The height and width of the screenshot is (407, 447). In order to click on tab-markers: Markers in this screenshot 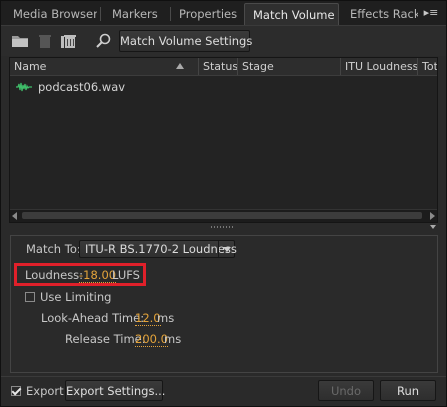, I will do `click(136, 14)`.